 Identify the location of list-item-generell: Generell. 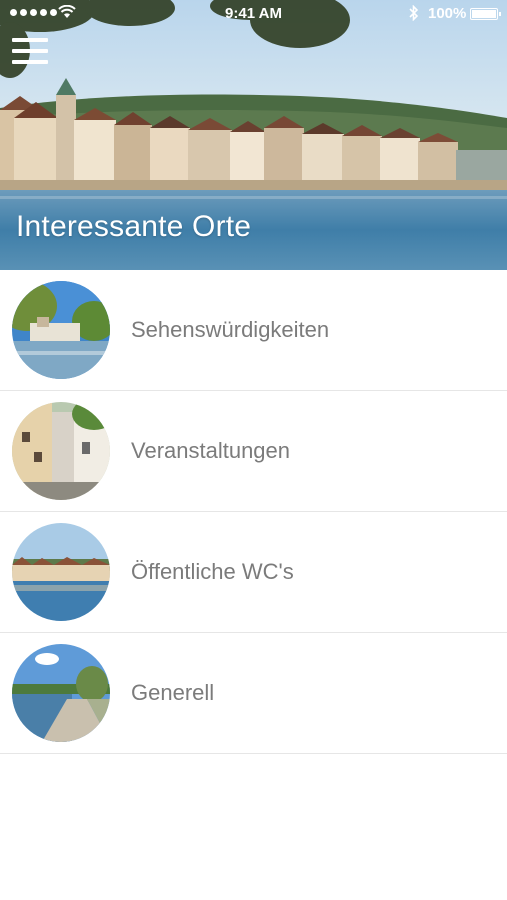
(253, 693).